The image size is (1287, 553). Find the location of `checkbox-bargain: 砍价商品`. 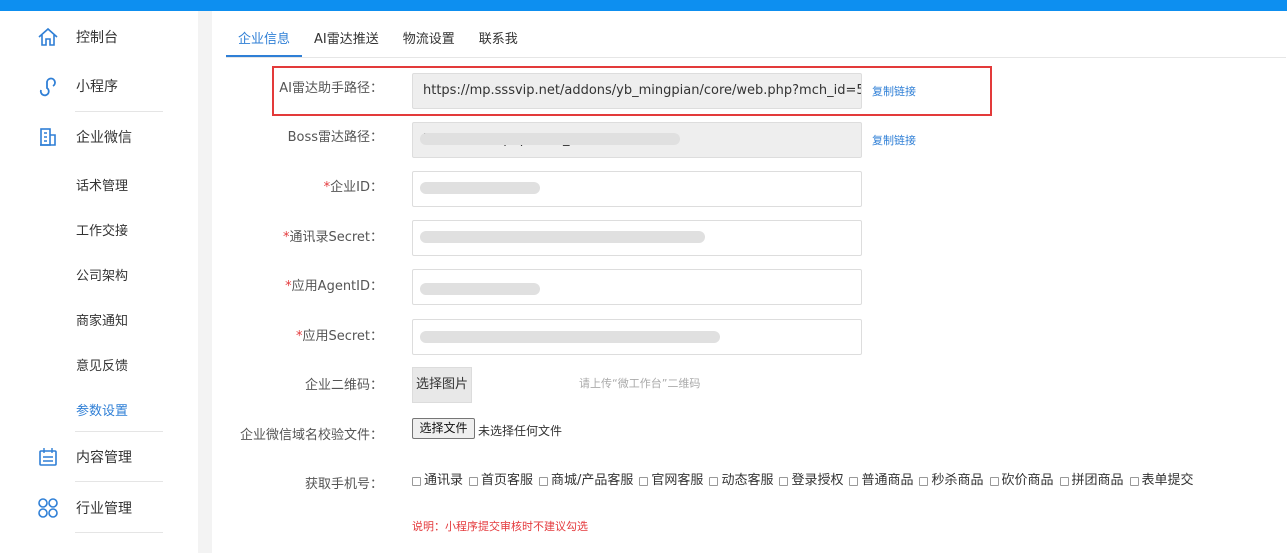

checkbox-bargain: 砍价商品 is located at coordinates (1021, 481).